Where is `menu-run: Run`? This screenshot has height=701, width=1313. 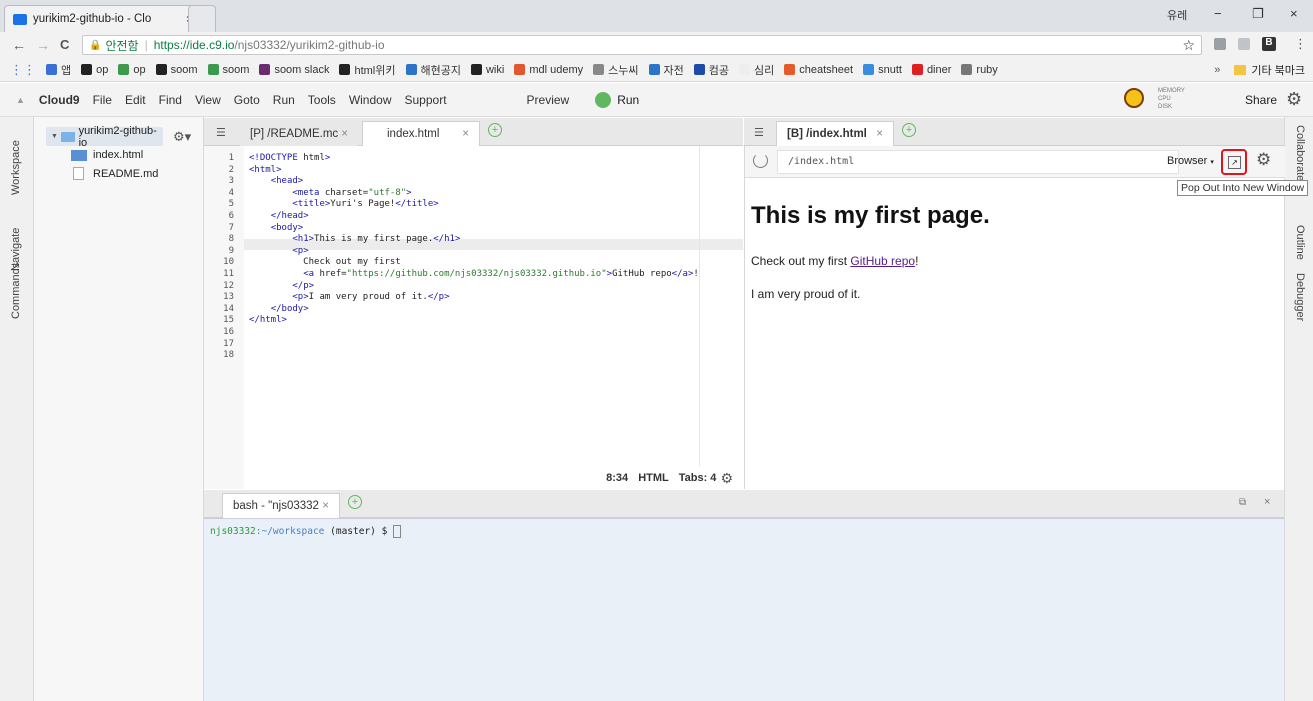
menu-run: Run is located at coordinates (284, 100).